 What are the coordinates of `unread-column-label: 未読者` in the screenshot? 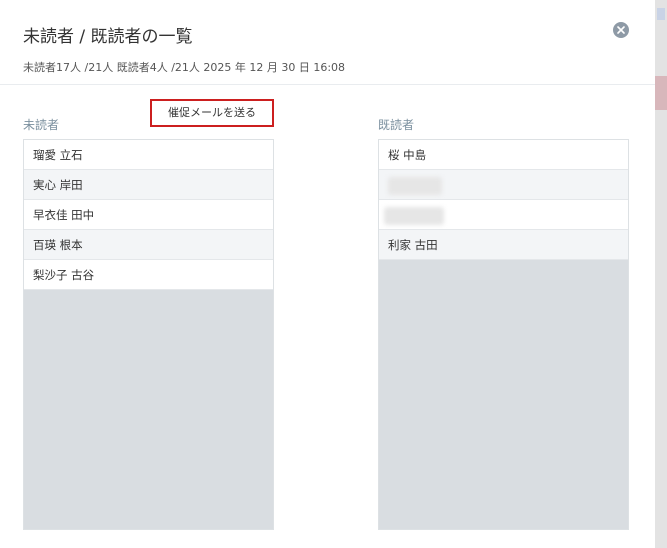 It's located at (41, 125).